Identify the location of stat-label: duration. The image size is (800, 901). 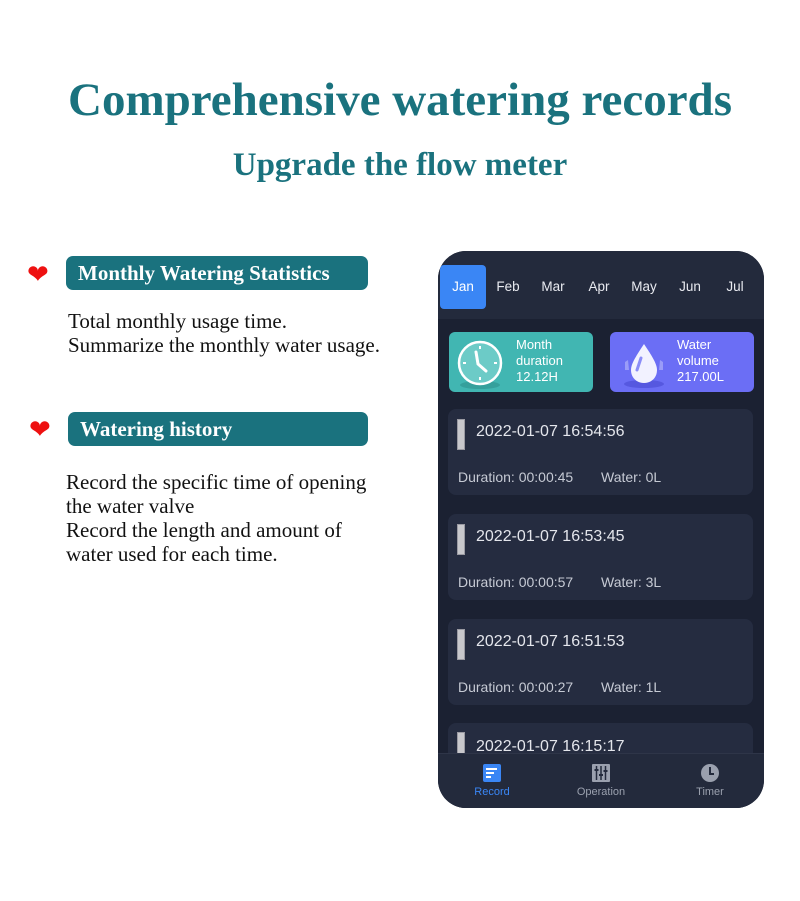
(539, 360).